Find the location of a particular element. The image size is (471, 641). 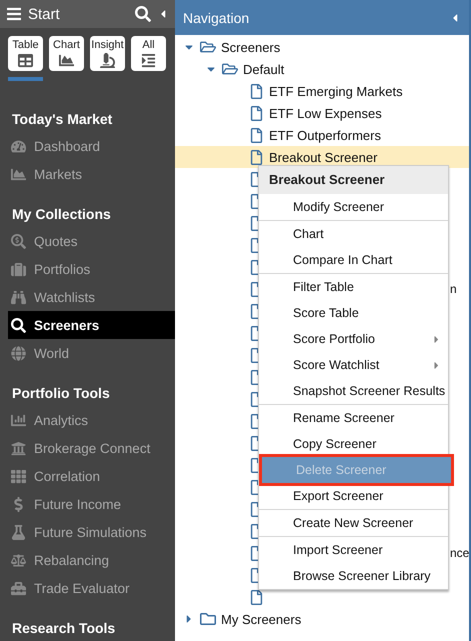

menu-item: Create New Screener is located at coordinates (353, 523).